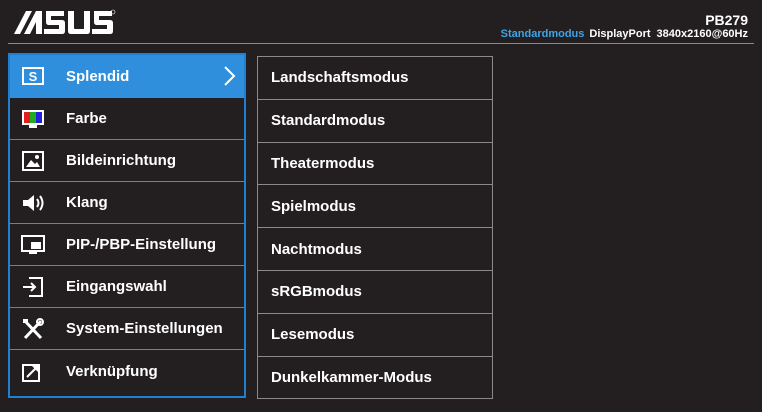  I want to click on menu-item-label: Splendid, so click(98, 76).